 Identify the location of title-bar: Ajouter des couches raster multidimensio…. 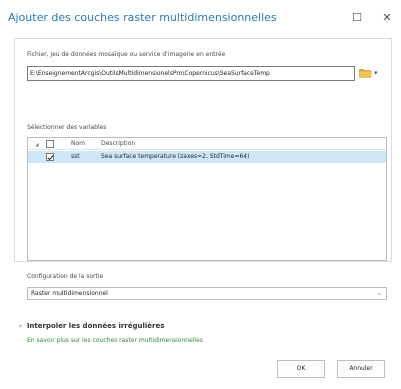
(200, 19).